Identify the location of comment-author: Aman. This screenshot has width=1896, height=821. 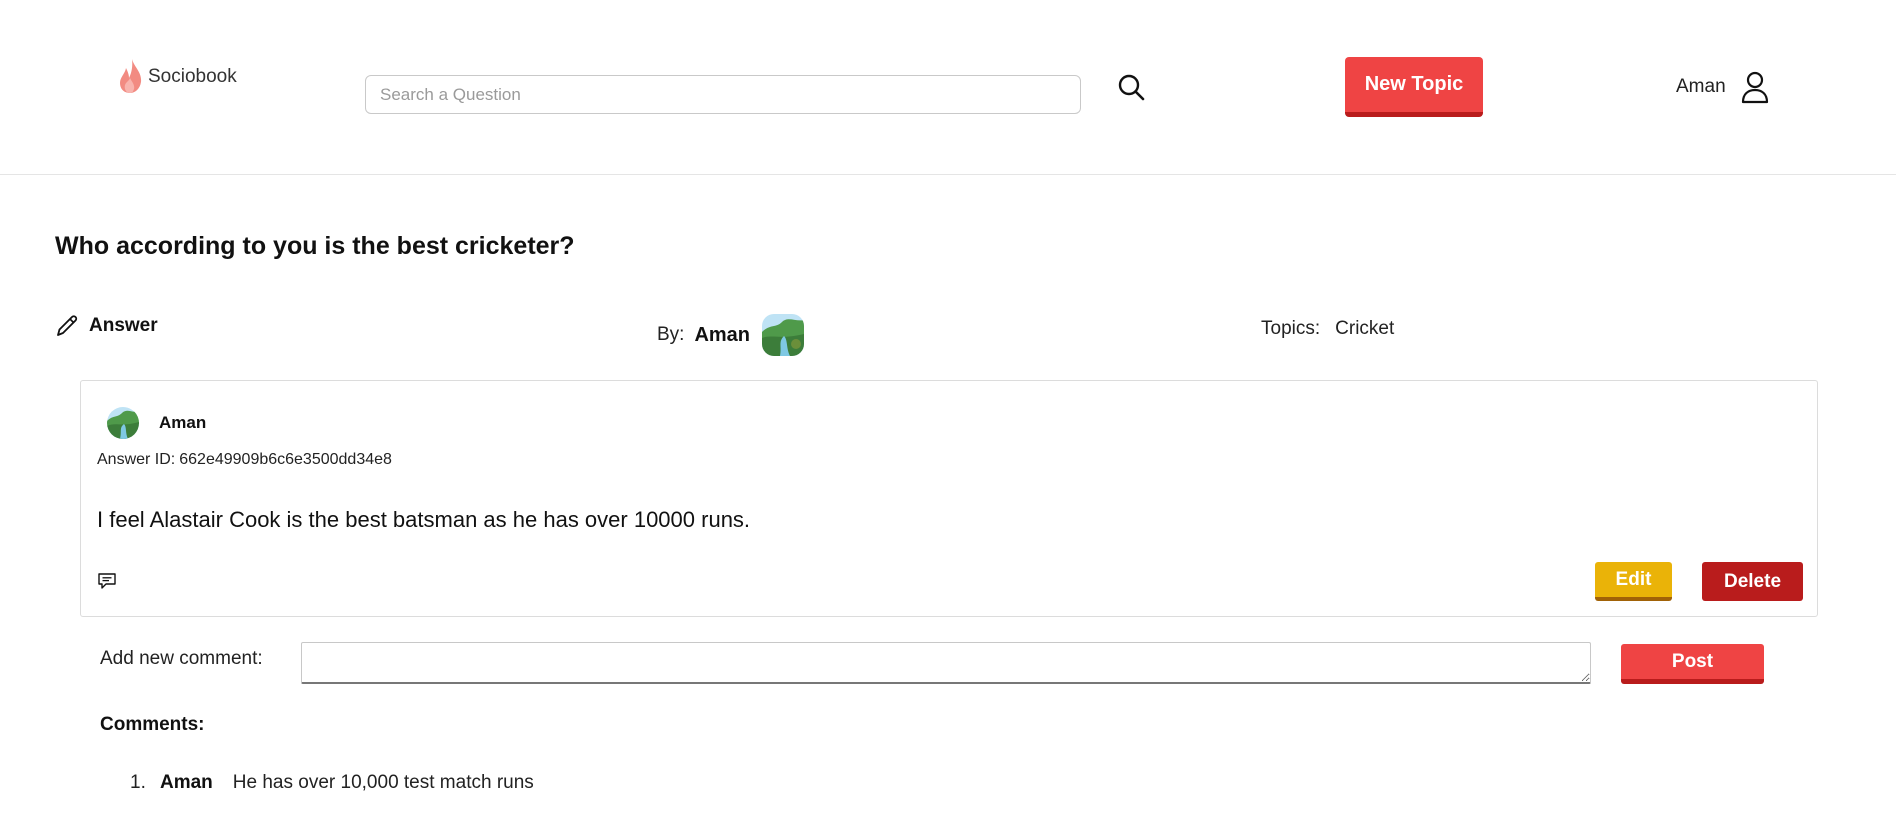
(186, 782).